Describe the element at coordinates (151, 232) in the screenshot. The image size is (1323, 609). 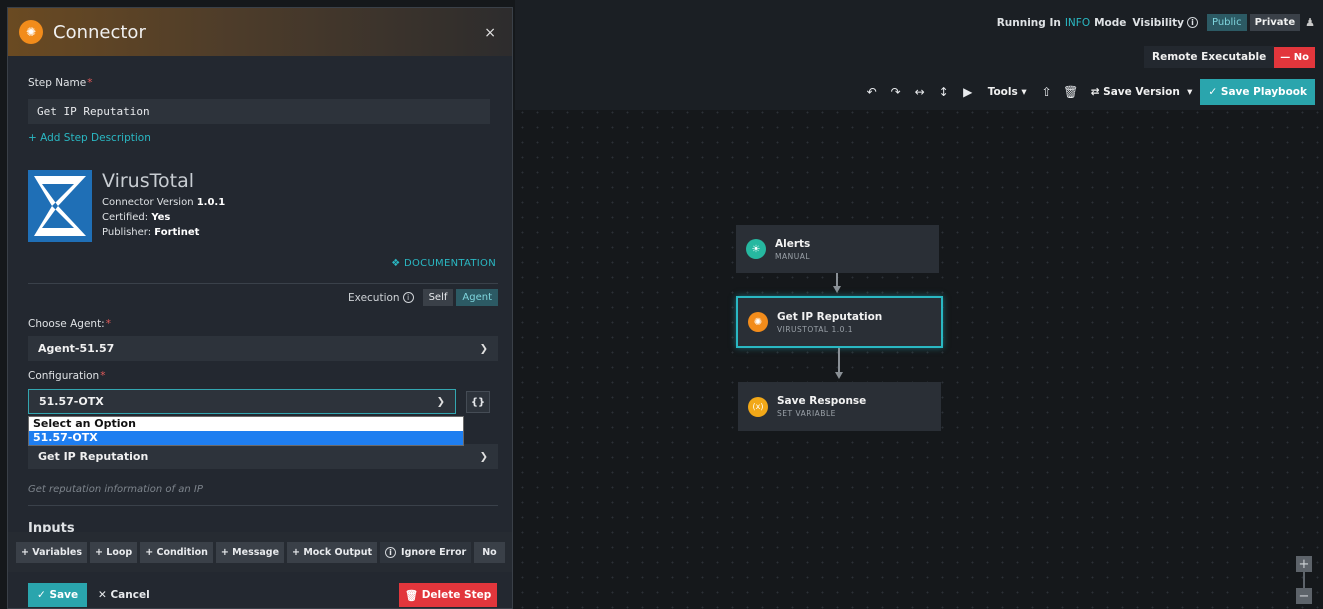
I see `connector-publisher: Publisher: Fortinet` at that location.